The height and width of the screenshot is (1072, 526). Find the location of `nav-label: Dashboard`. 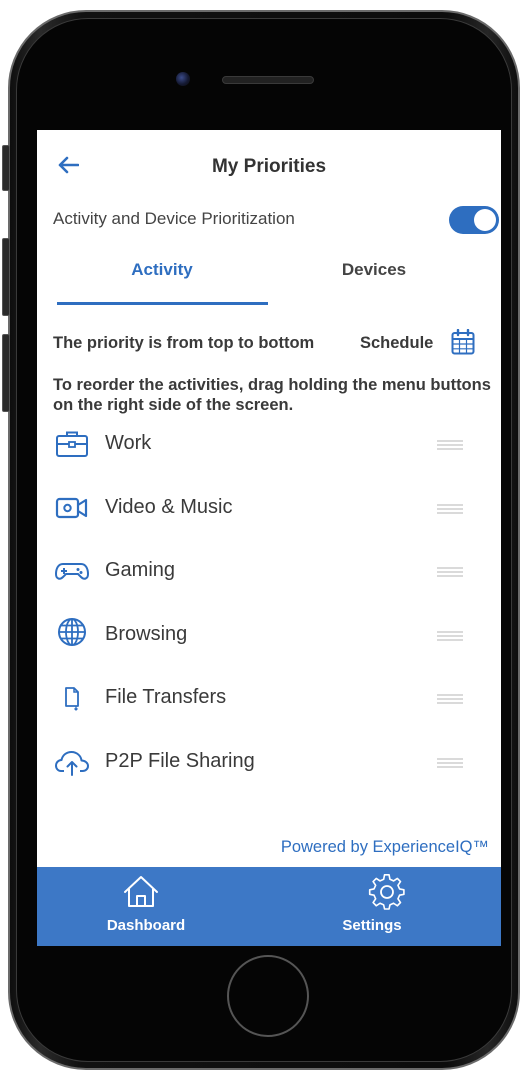

nav-label: Dashboard is located at coordinates (146, 925).